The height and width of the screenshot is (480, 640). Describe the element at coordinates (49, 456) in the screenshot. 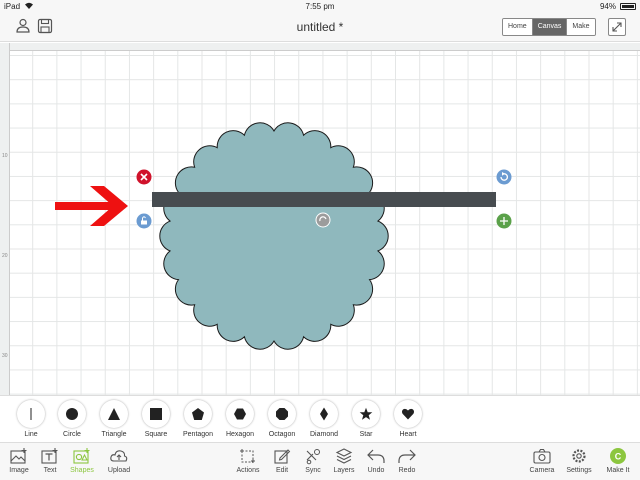

I see `text-icon` at that location.